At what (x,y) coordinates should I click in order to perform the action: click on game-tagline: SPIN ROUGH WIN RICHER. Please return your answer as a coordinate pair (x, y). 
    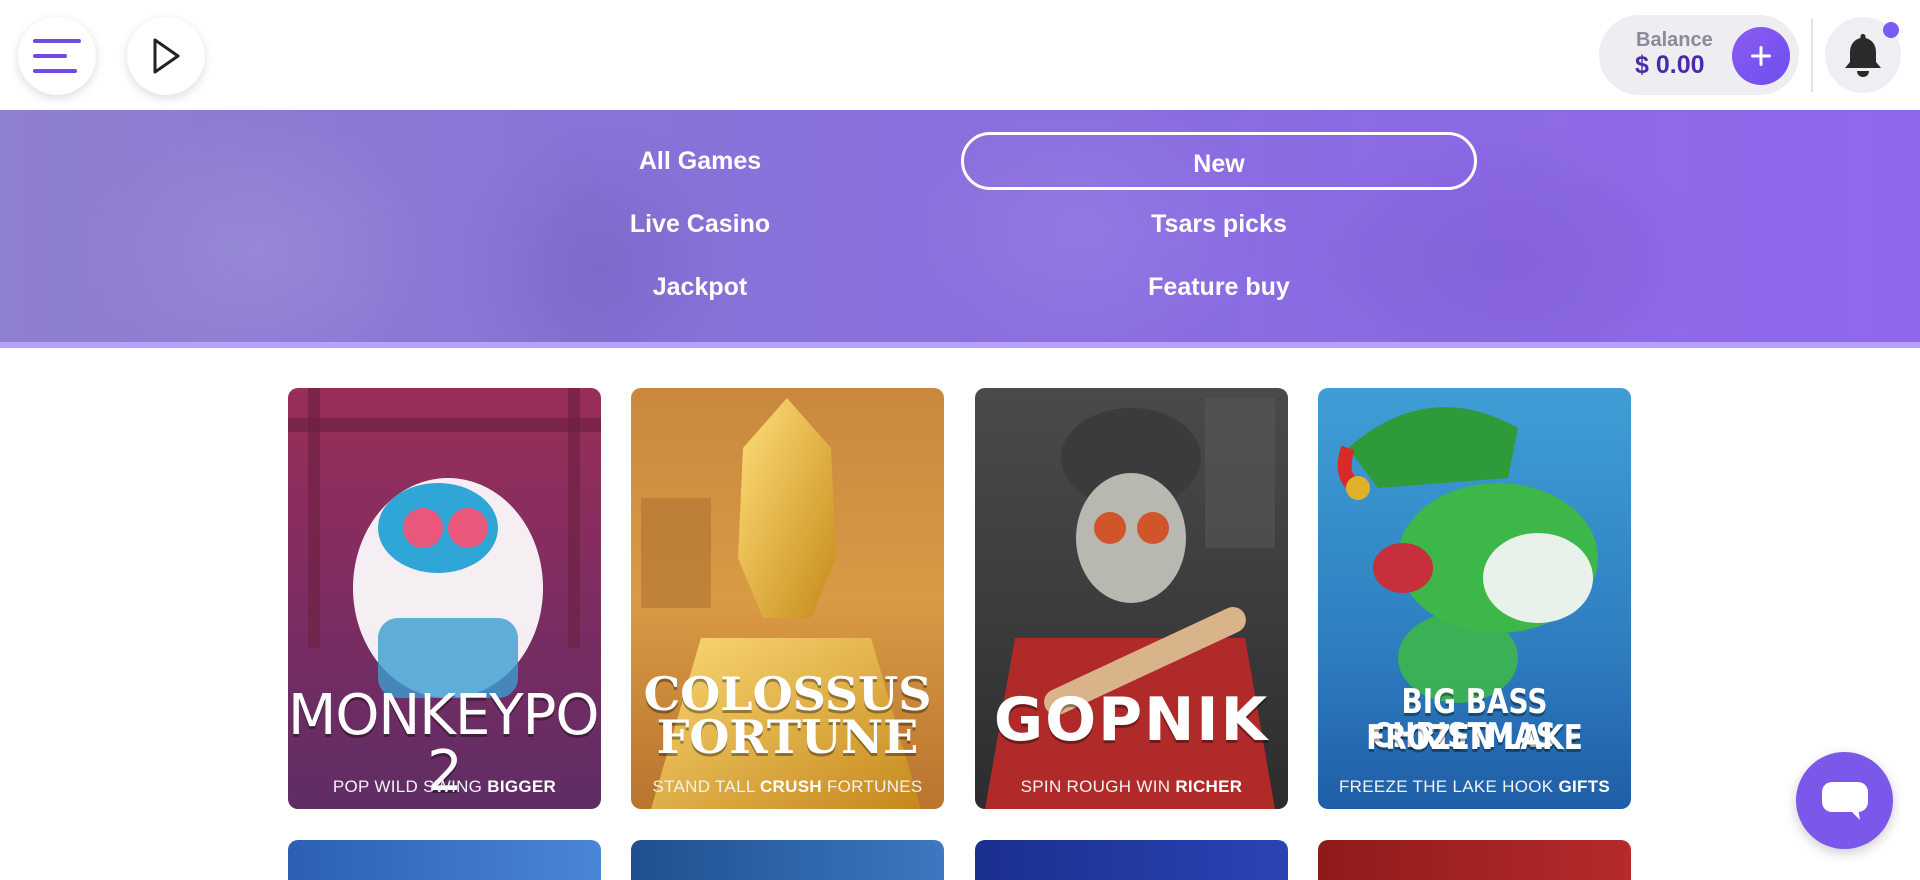
    Looking at the image, I should click on (1131, 787).